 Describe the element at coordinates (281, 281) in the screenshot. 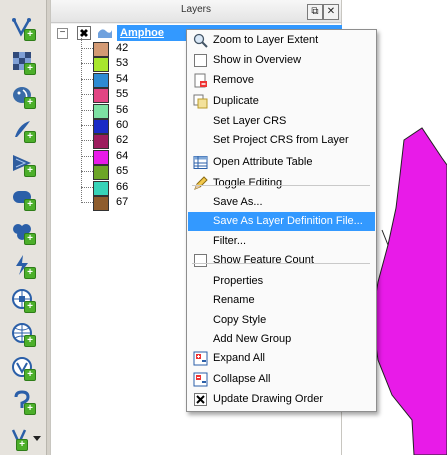

I see `menu-item-properties: Properties` at that location.